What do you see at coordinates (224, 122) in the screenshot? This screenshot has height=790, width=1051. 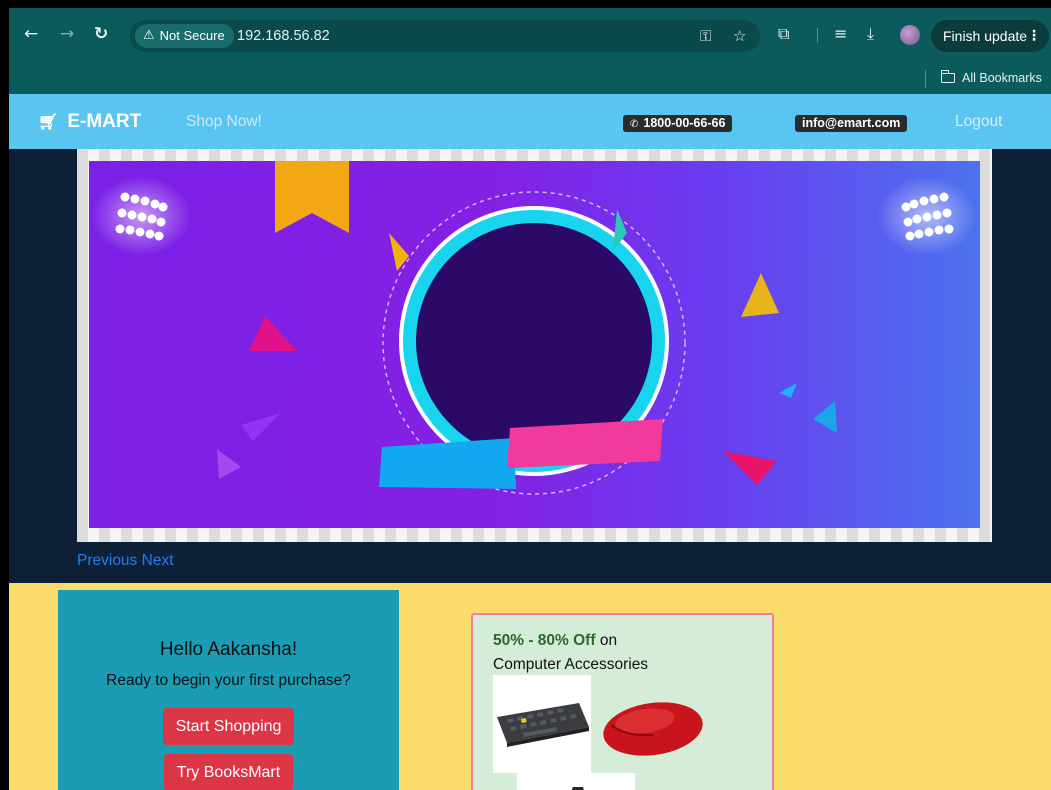 I see `shop-now-link: Shop Now!` at bounding box center [224, 122].